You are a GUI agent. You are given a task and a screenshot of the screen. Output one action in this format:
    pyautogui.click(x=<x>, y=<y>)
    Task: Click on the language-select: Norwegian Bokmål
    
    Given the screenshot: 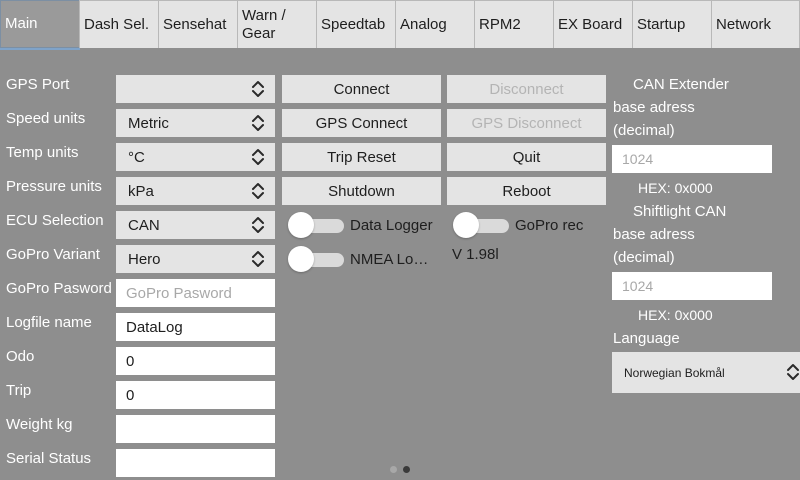 What is the action you would take?
    pyautogui.click(x=706, y=372)
    